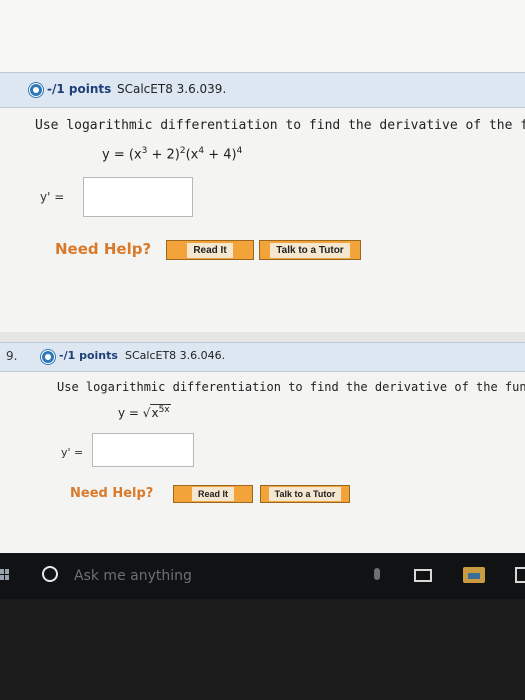  What do you see at coordinates (50, 574) in the screenshot?
I see `cortana-icon` at bounding box center [50, 574].